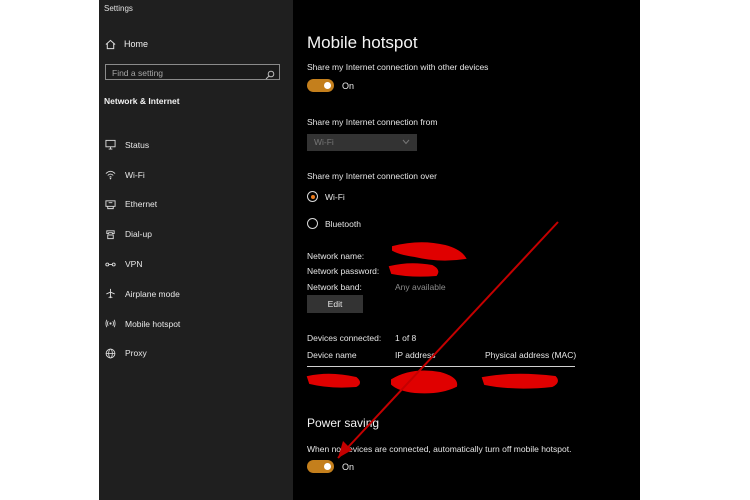 The height and width of the screenshot is (500, 750). I want to click on share-from-dropdown: Wi-Fi, so click(362, 142).